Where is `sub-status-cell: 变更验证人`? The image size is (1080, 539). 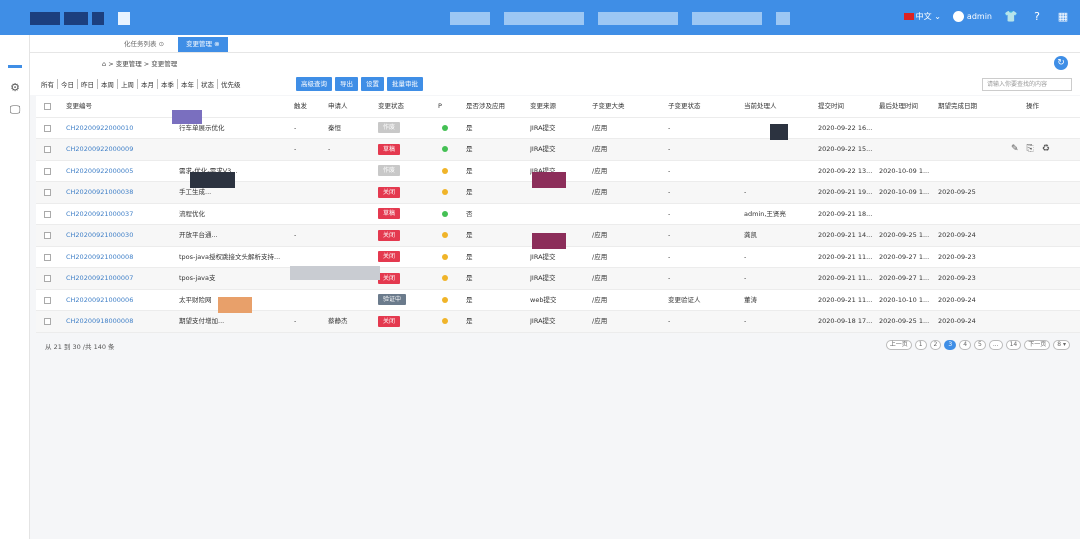
sub-status-cell: 变更验证人 is located at coordinates (684, 299).